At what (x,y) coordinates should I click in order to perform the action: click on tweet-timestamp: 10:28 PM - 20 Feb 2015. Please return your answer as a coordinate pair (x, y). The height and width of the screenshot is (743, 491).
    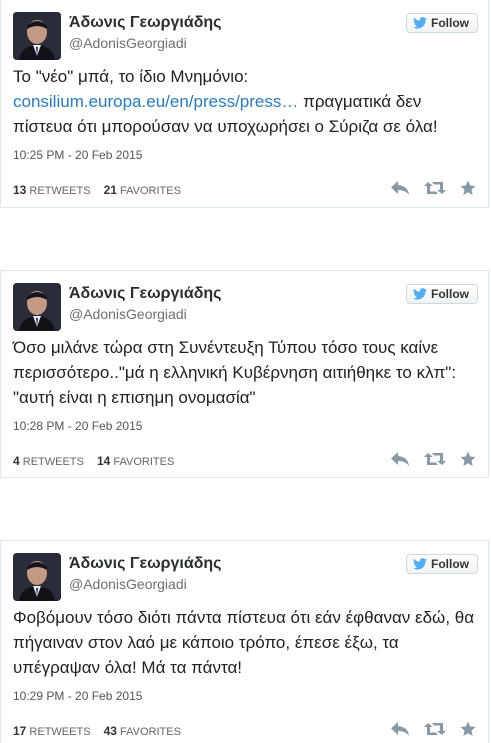
    Looking at the image, I should click on (77, 426).